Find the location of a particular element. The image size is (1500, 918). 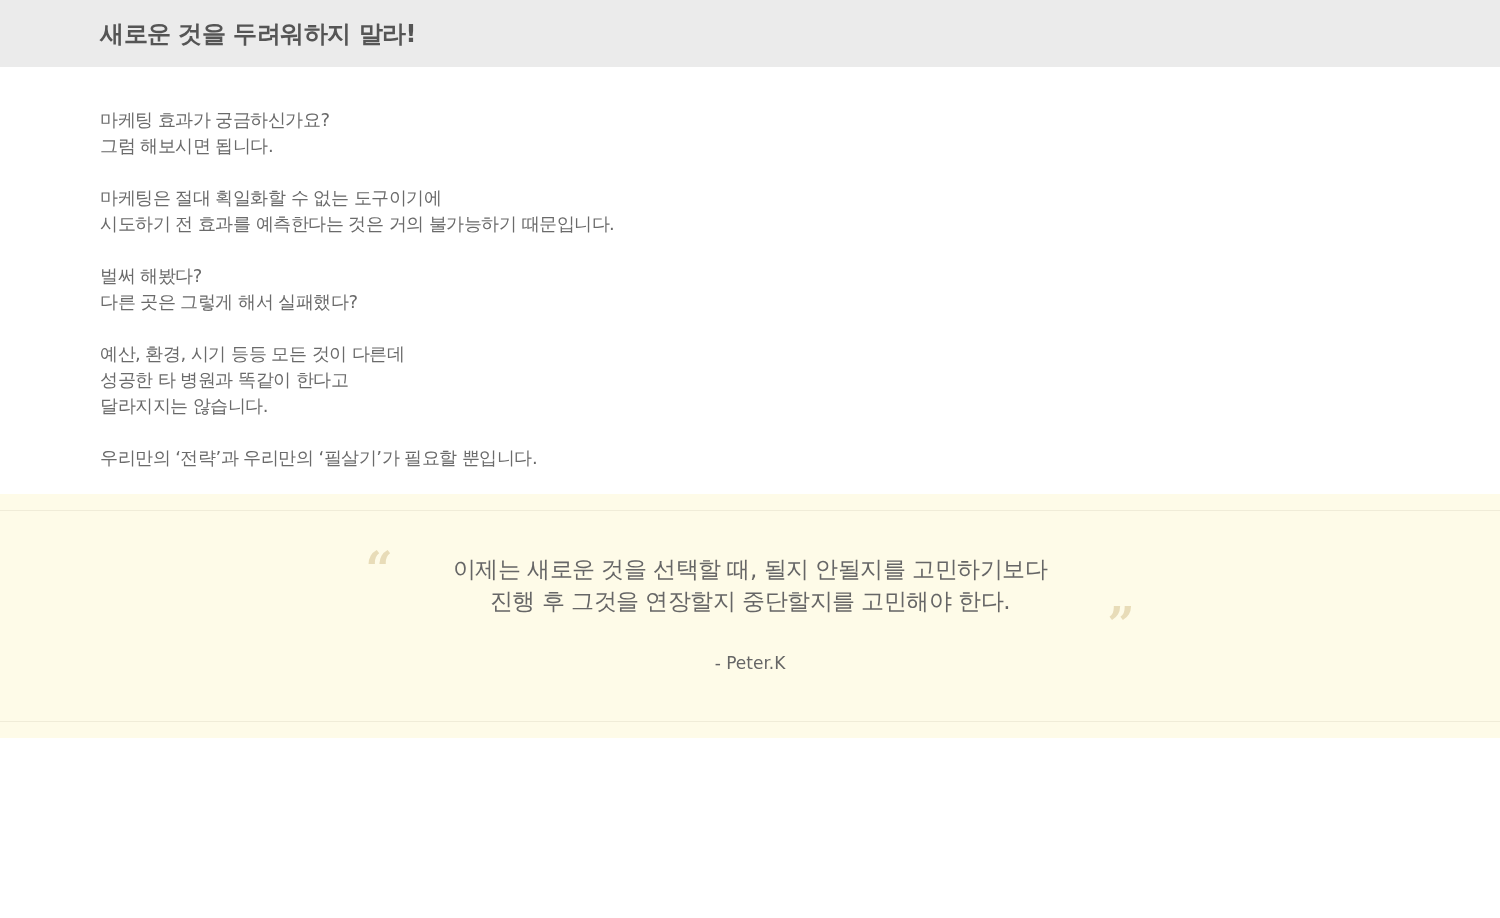

open-quote-mark: “ is located at coordinates (379, 563).